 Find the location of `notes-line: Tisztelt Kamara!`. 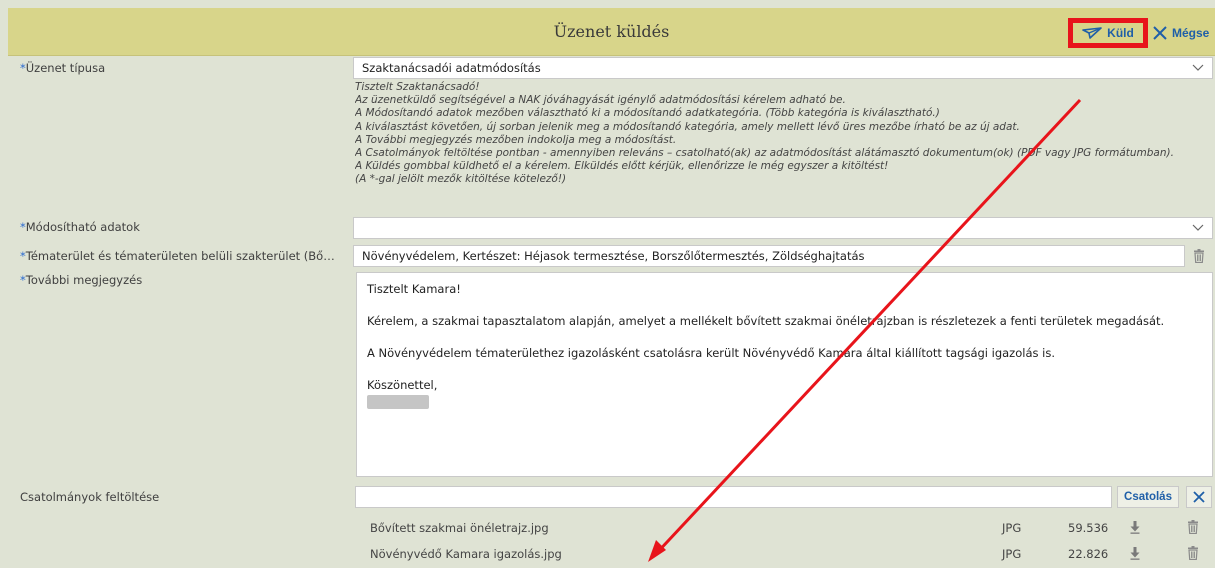

notes-line: Tisztelt Kamara! is located at coordinates (414, 289).